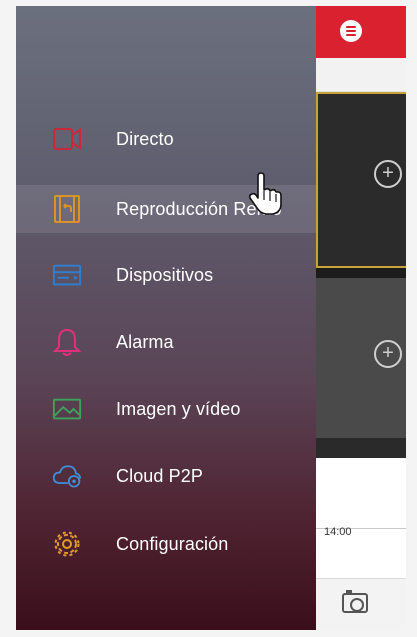  Describe the element at coordinates (67, 275) in the screenshot. I see `dvr-device-icon` at that location.